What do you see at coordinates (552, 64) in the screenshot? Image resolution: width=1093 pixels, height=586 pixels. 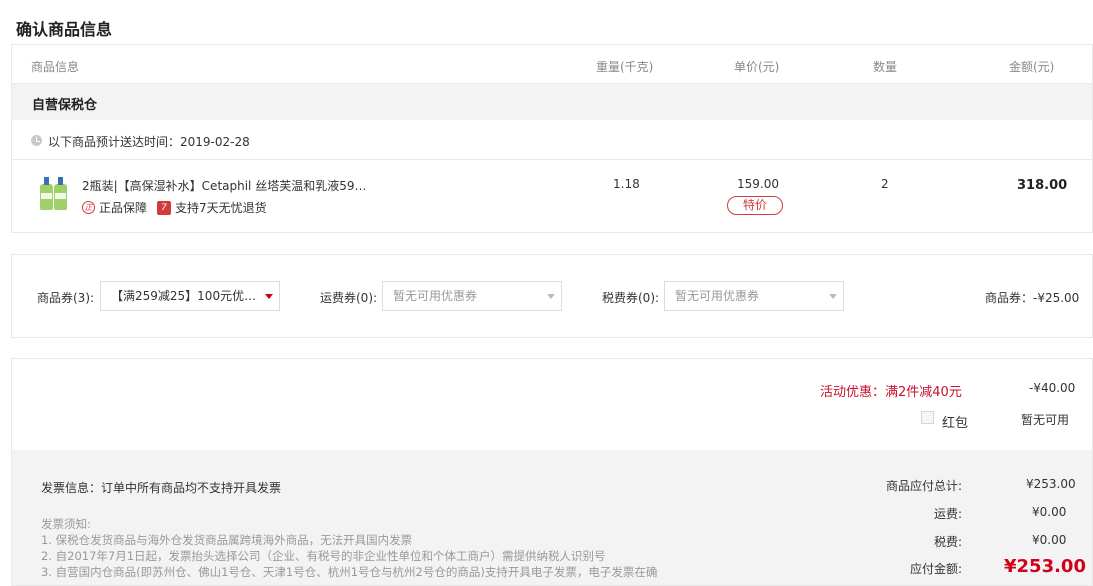 I see `table-header: 商品信息 重量(千克) 单价(元) 数量 金额(元)` at bounding box center [552, 64].